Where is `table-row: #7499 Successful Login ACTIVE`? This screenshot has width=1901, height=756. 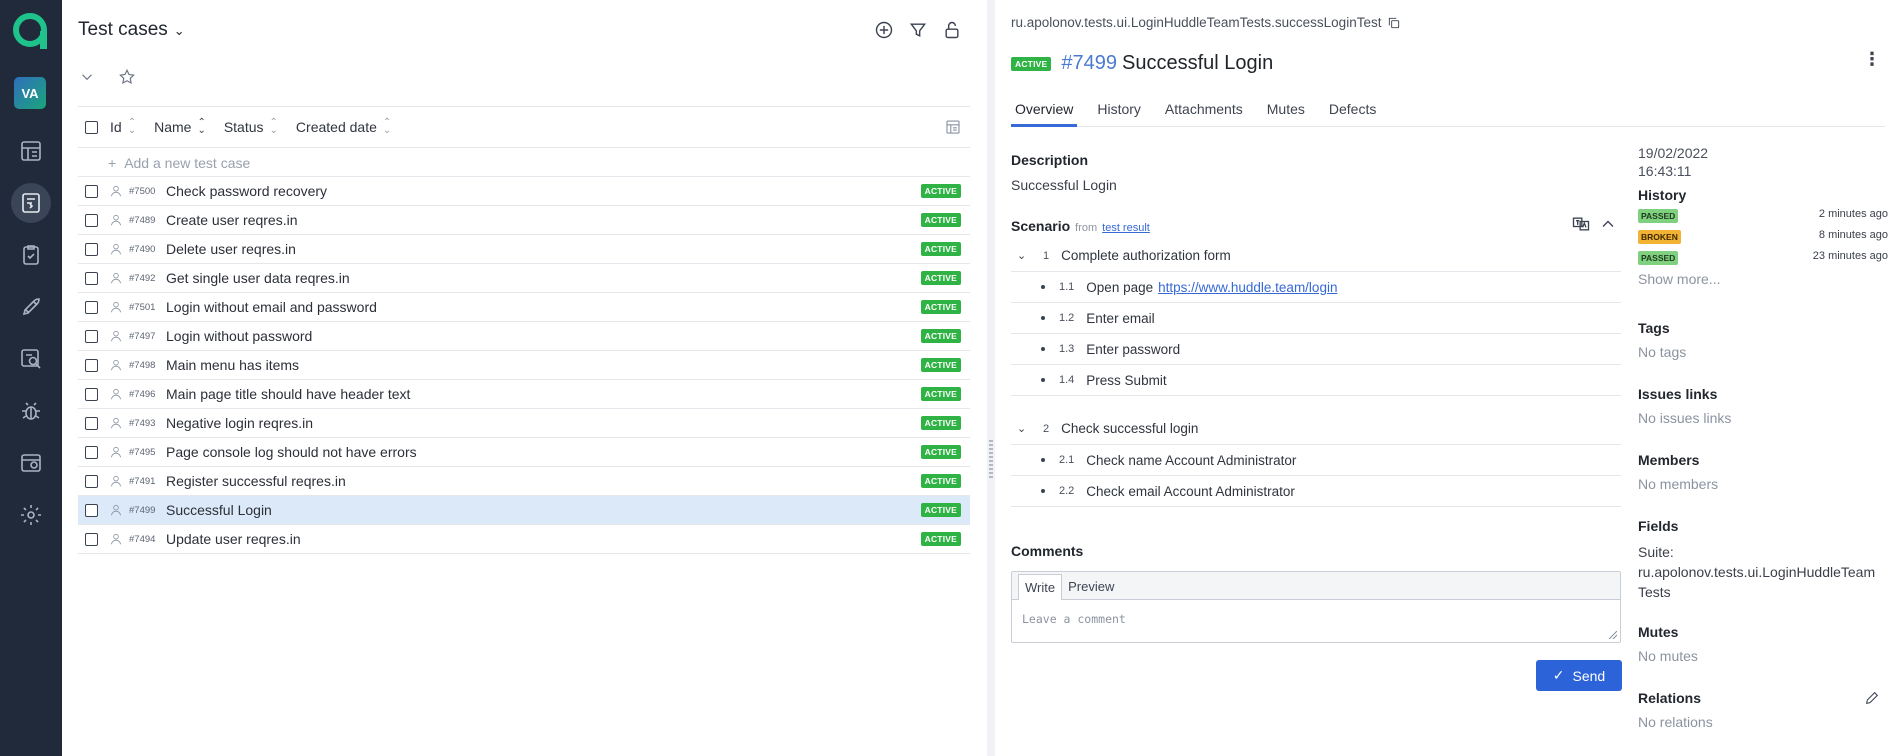 table-row: #7499 Successful Login ACTIVE is located at coordinates (524, 510).